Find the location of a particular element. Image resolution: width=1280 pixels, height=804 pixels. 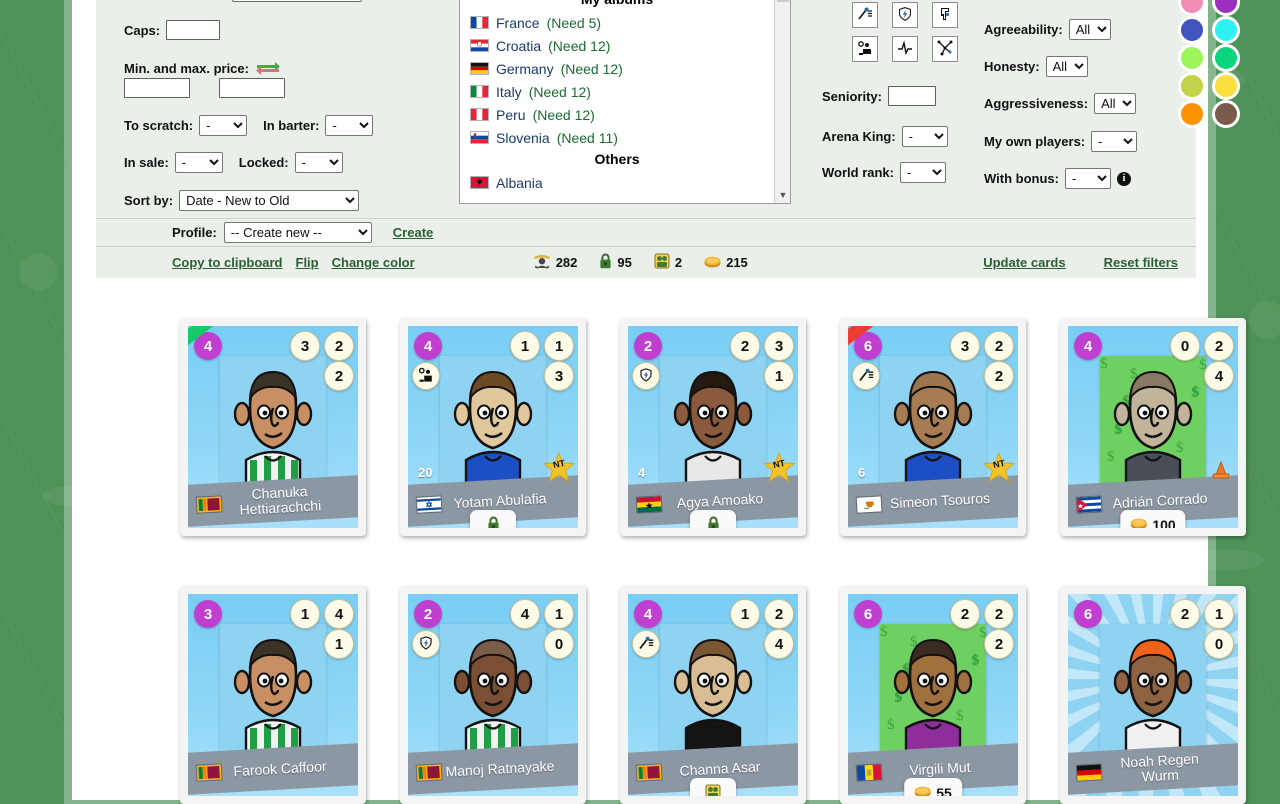

price-inputs-row is located at coordinates (204, 88).